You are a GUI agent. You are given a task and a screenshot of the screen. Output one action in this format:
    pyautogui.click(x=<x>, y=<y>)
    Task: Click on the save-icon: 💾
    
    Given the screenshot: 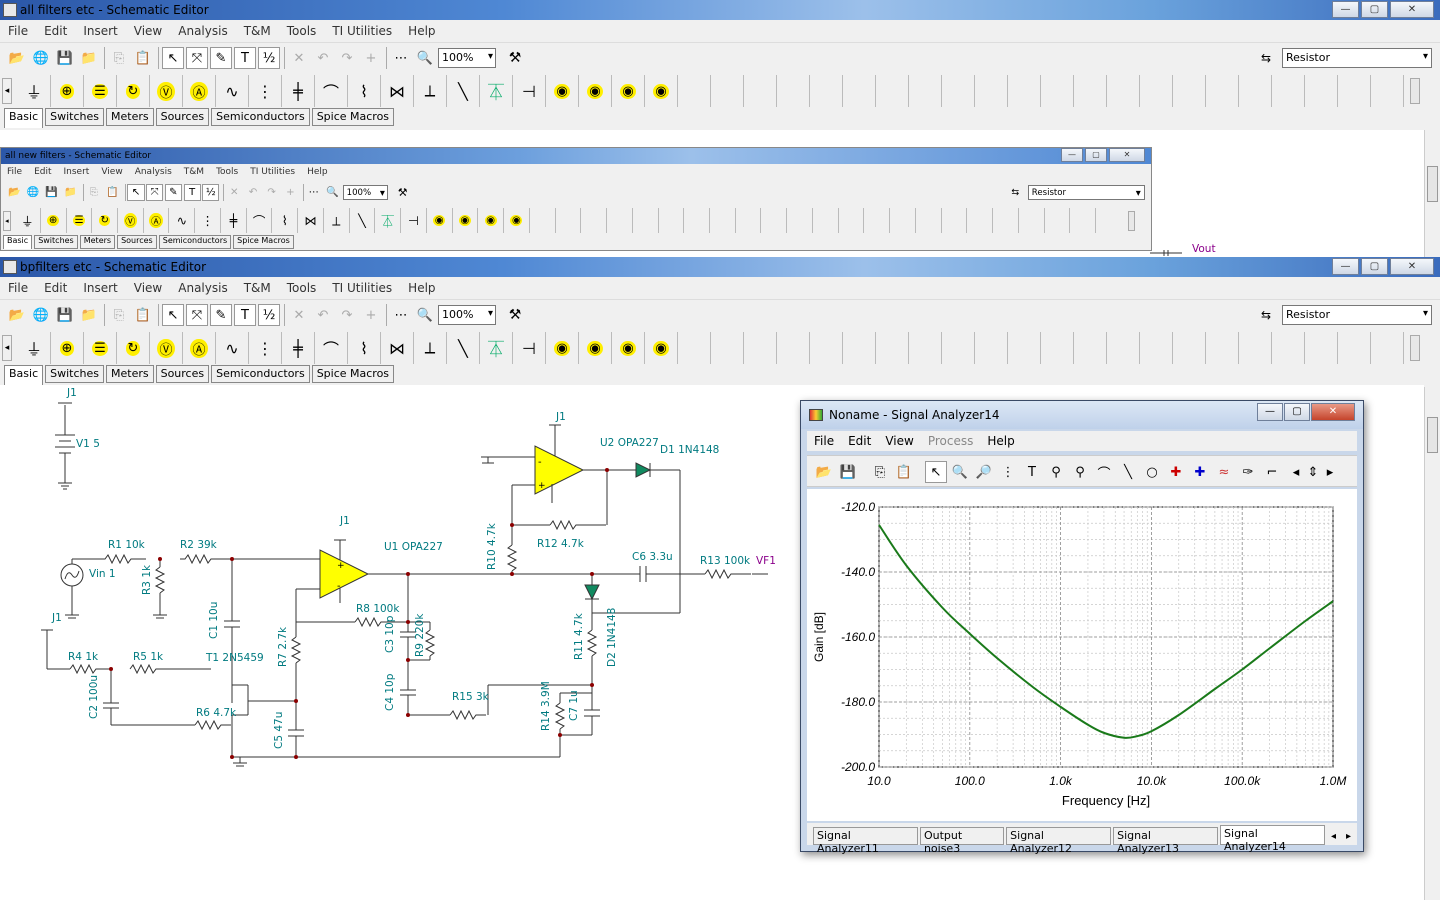 What is the action you would take?
    pyautogui.click(x=848, y=472)
    